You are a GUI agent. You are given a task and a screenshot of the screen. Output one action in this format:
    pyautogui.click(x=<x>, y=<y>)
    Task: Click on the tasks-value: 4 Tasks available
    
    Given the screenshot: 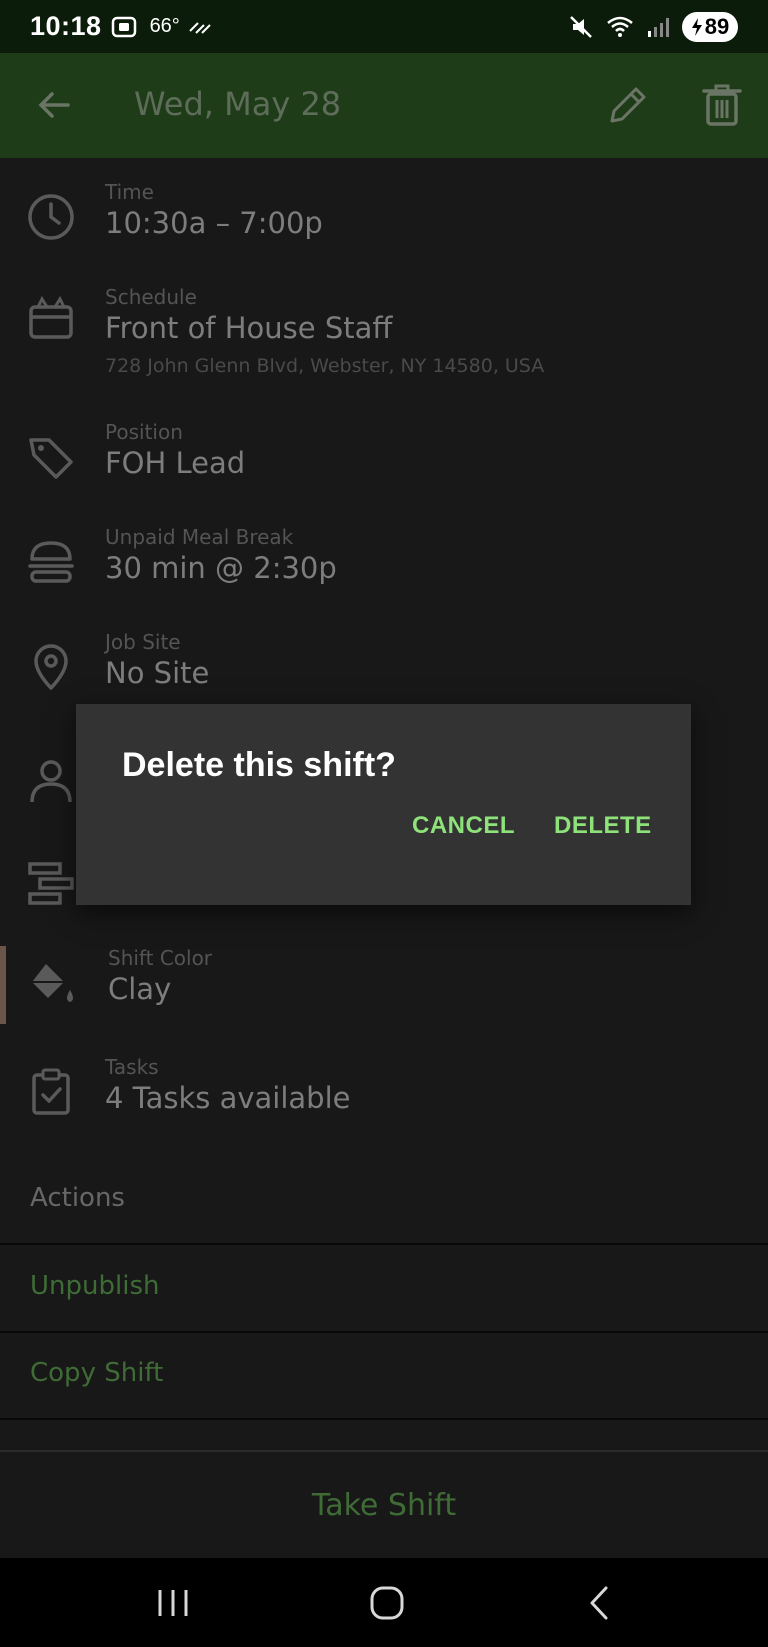 What is the action you would take?
    pyautogui.click(x=228, y=1098)
    